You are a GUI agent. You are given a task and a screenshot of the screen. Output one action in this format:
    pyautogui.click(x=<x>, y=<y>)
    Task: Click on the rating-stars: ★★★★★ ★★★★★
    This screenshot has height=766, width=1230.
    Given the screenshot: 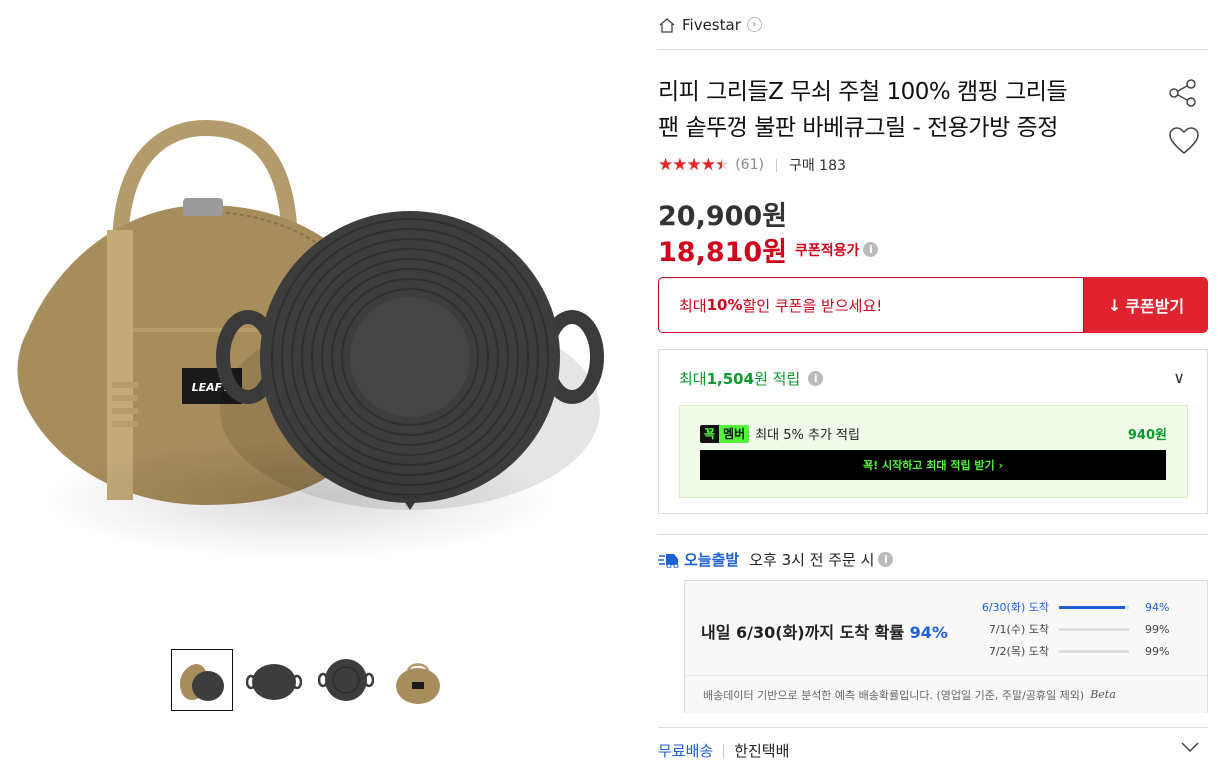 What is the action you would take?
    pyautogui.click(x=694, y=165)
    